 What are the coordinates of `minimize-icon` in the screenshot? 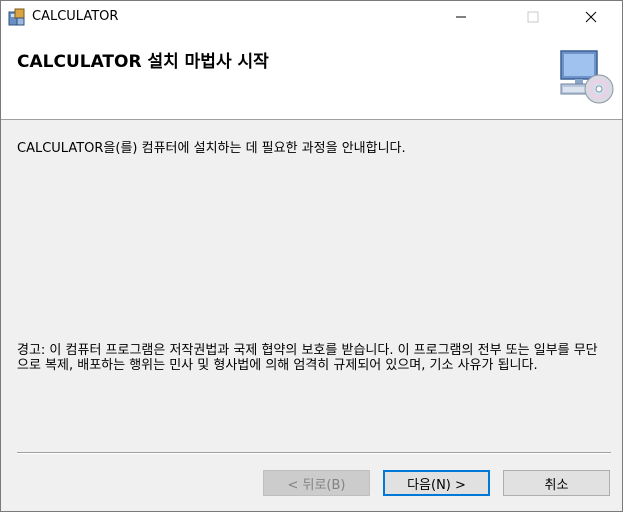 It's located at (461, 17).